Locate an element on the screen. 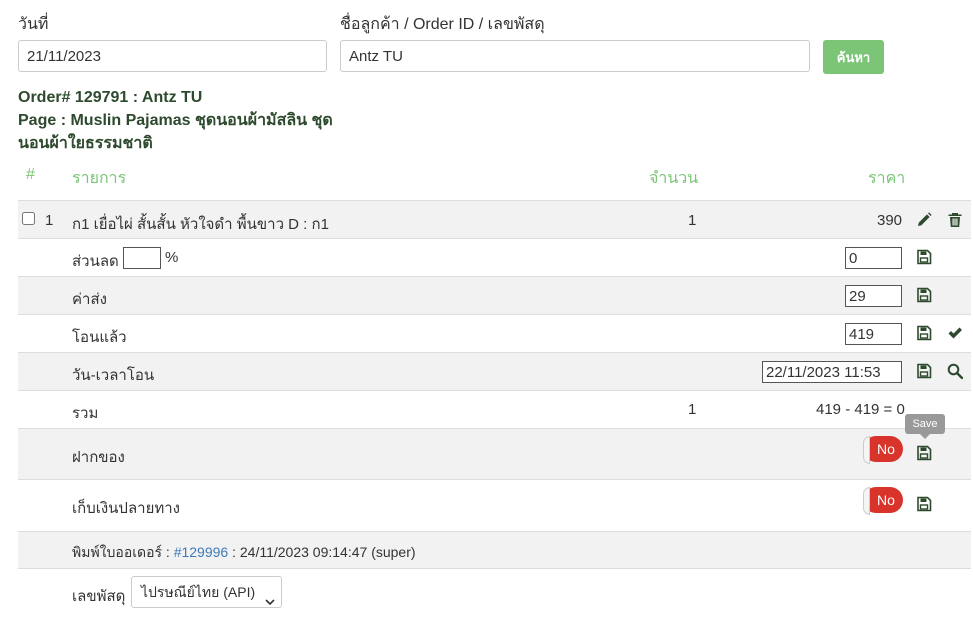 The image size is (973, 619). total-qty: 1 is located at coordinates (692, 409).